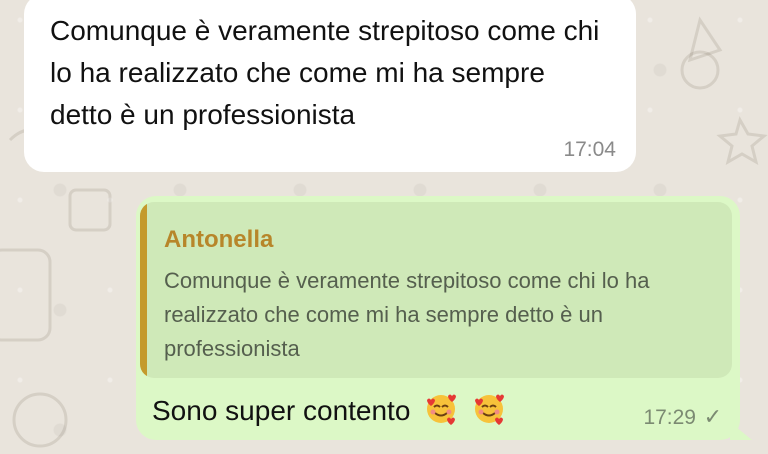 This screenshot has height=454, width=768. I want to click on outgoing-message-time: 17:29, so click(669, 417).